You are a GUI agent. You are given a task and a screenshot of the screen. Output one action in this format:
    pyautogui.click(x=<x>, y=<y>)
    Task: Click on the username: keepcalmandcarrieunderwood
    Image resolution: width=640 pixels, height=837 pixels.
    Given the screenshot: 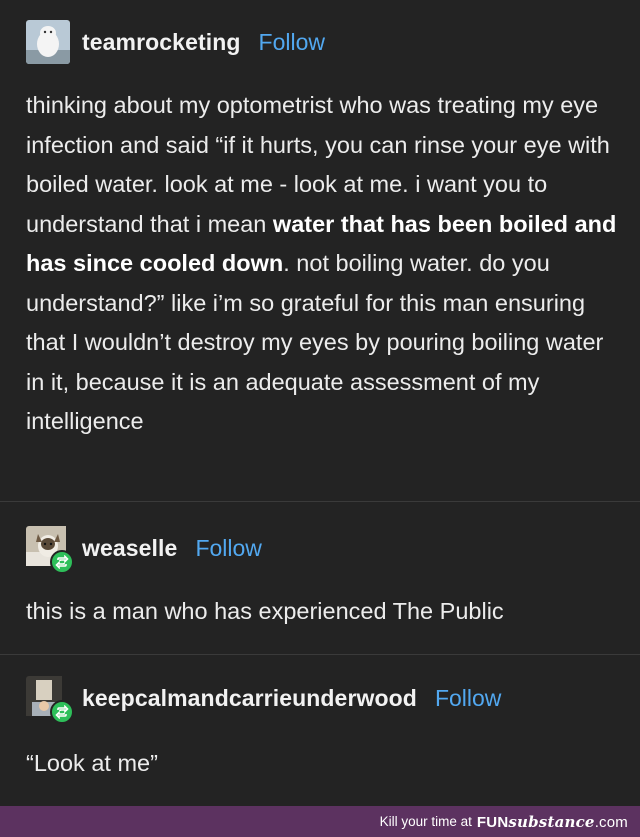 What is the action you would take?
    pyautogui.click(x=249, y=698)
    